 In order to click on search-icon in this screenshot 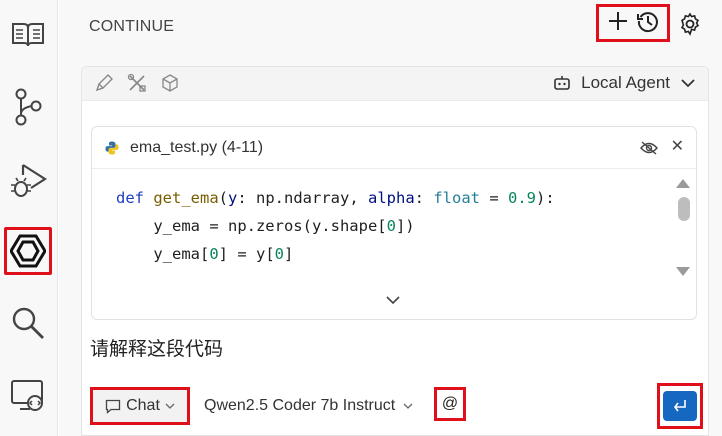, I will do `click(28, 323)`.